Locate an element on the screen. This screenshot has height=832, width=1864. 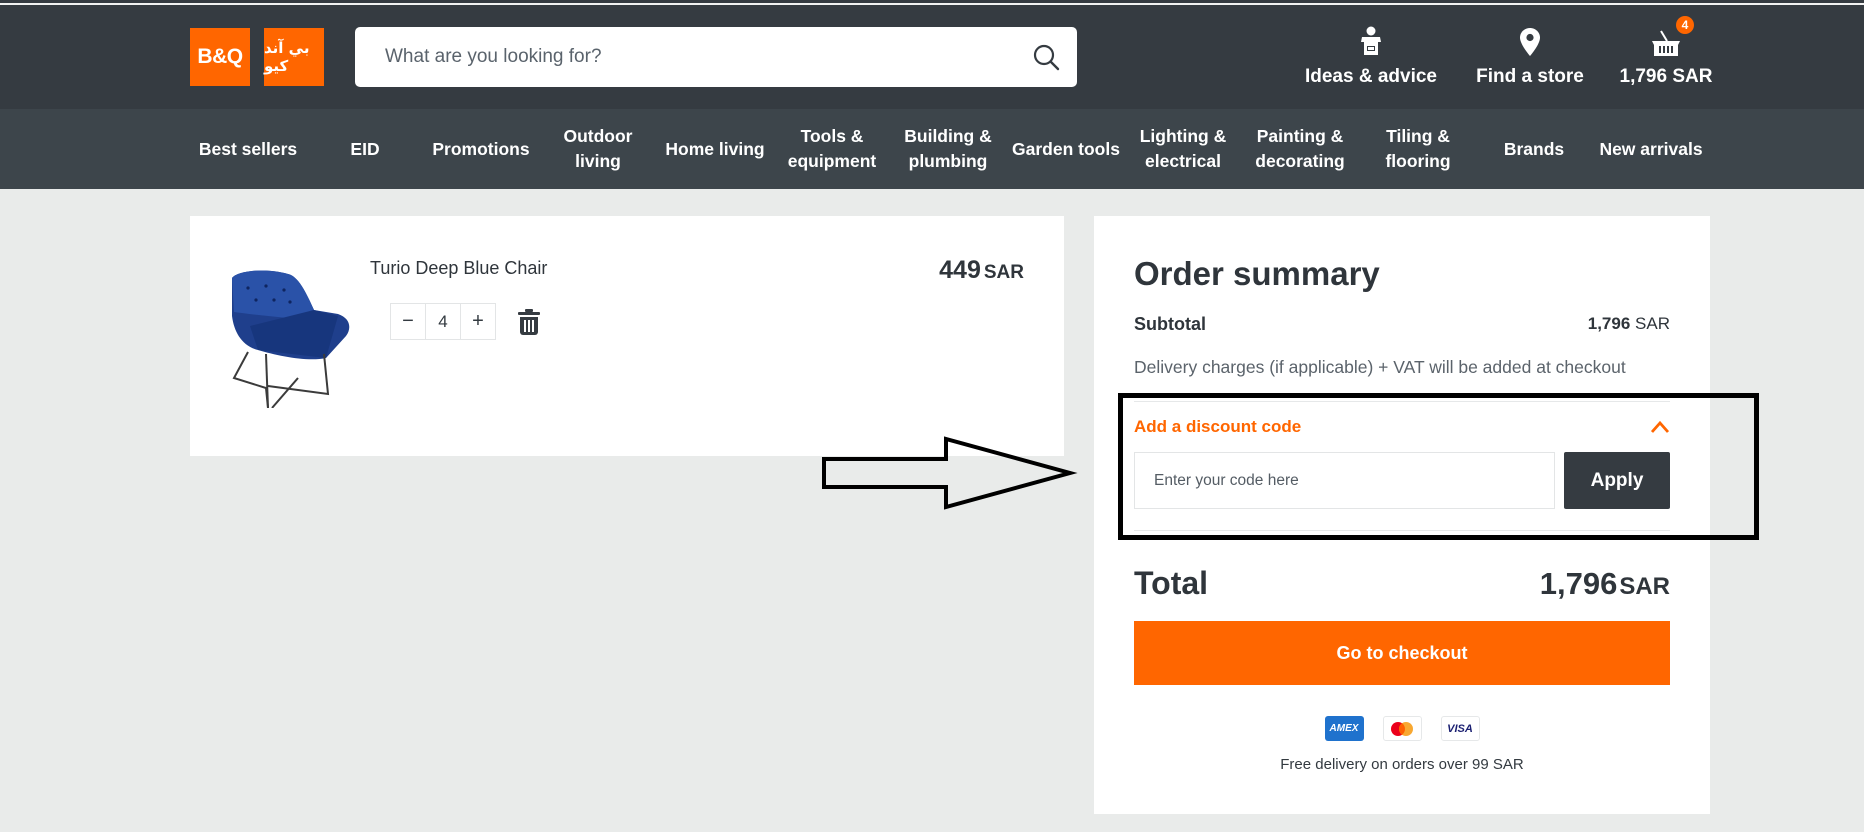
subtotal-amount: 1,796 SAR is located at coordinates (1629, 324).